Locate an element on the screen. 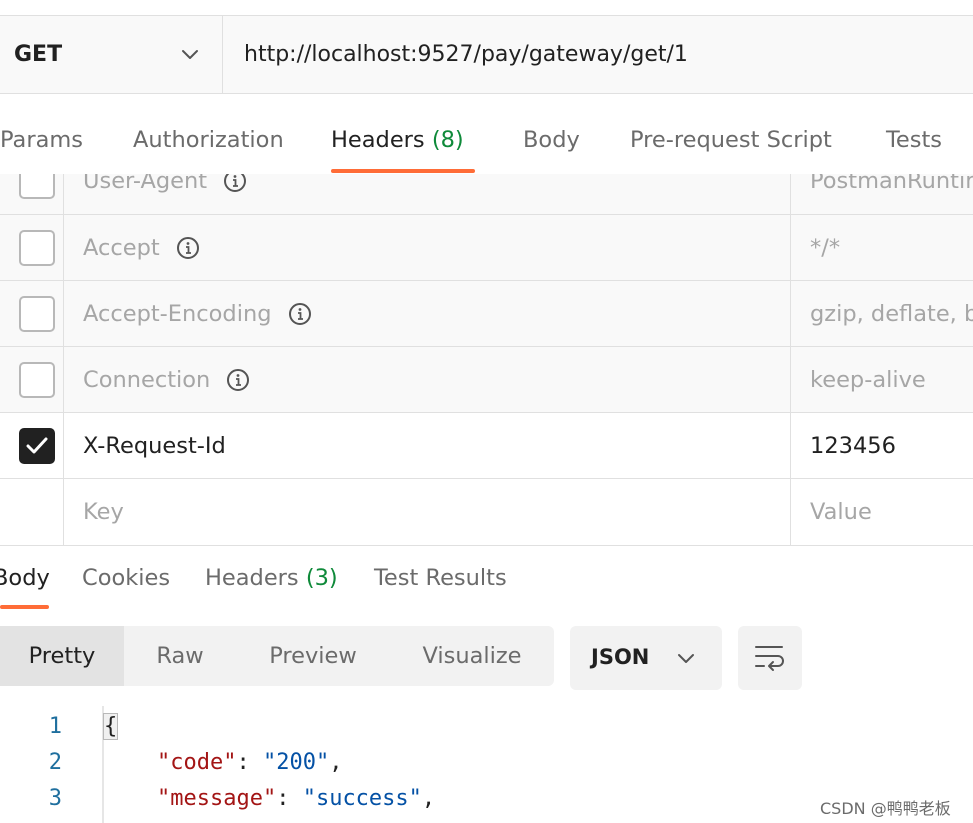 The width and height of the screenshot is (973, 823). wrap-lines-icon is located at coordinates (769, 658).